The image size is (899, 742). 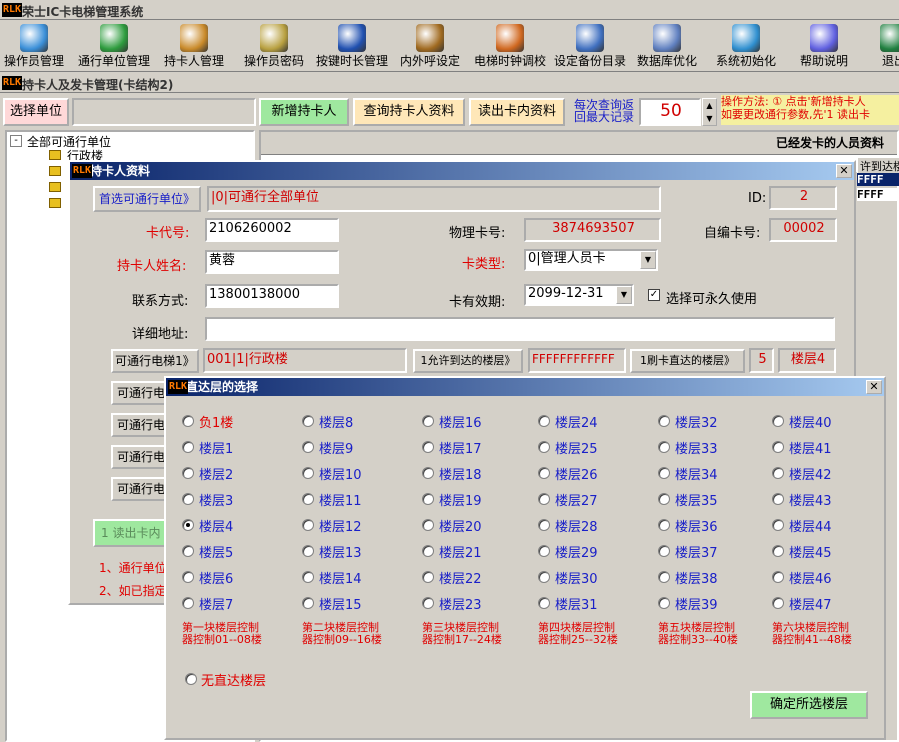 I want to click on address-input, so click(x=520, y=329).